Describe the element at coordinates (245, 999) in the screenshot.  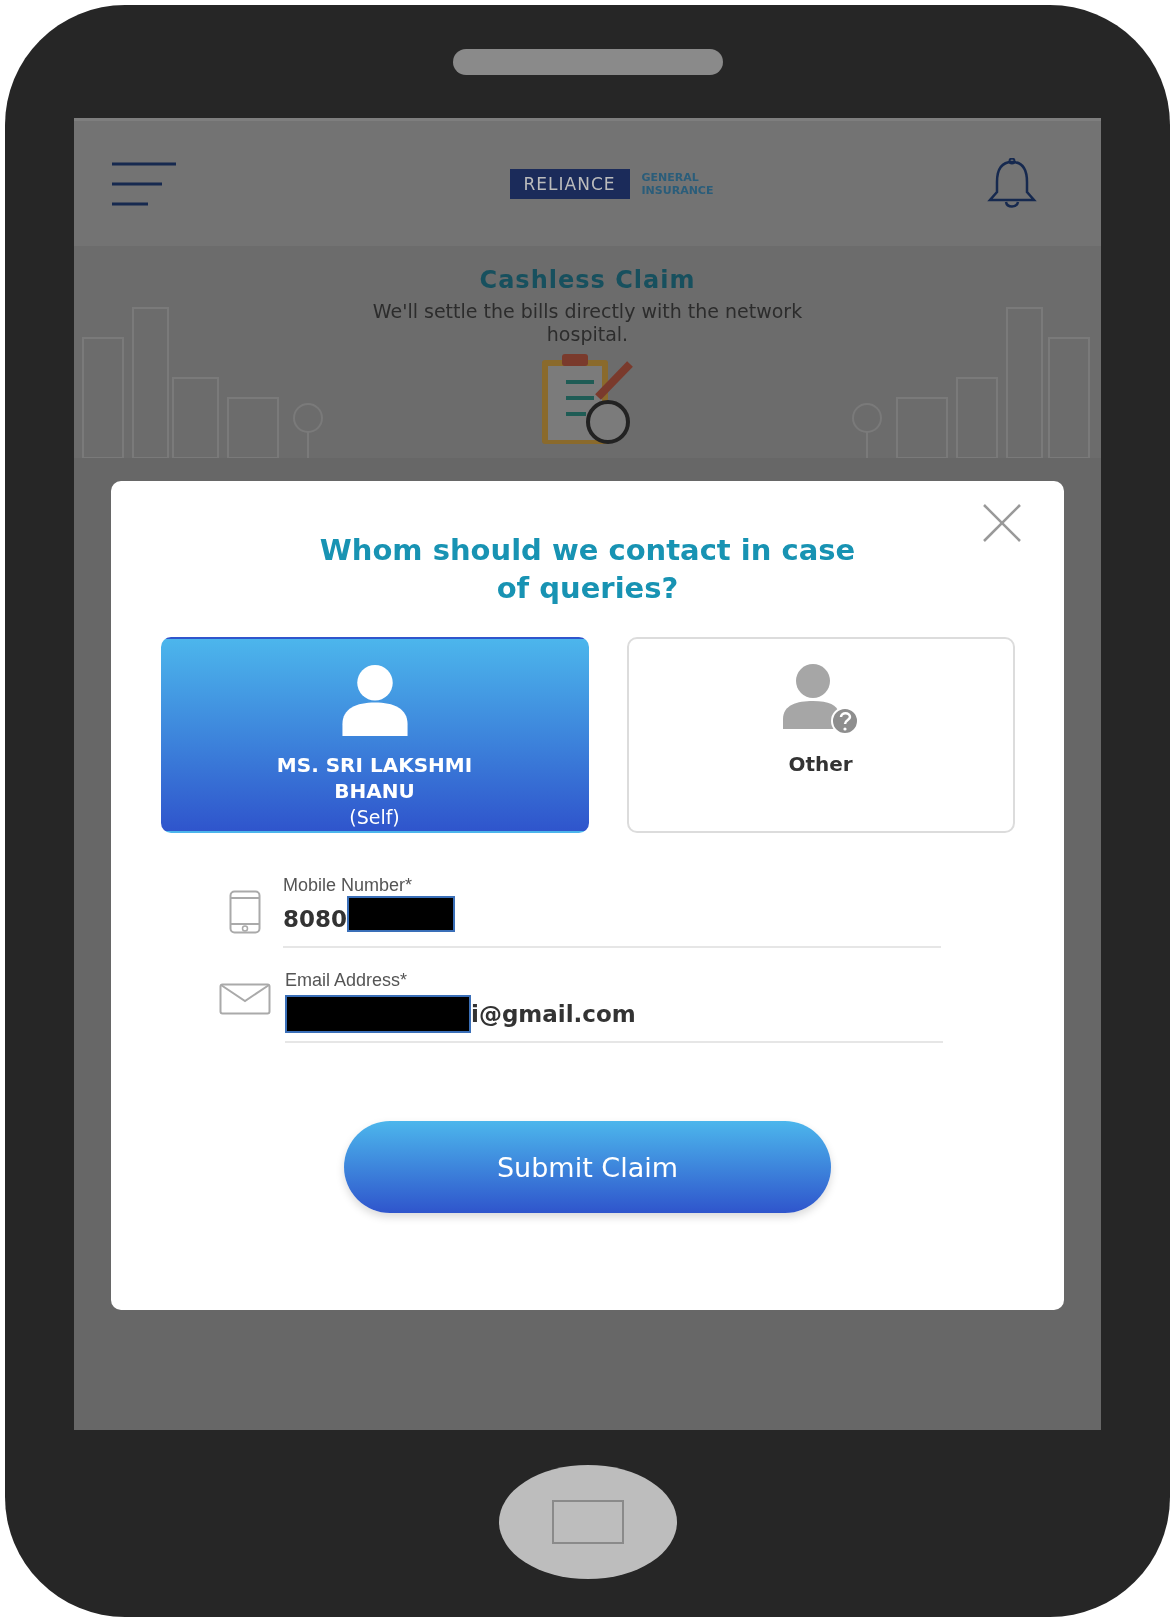
I see `mail-icon` at that location.